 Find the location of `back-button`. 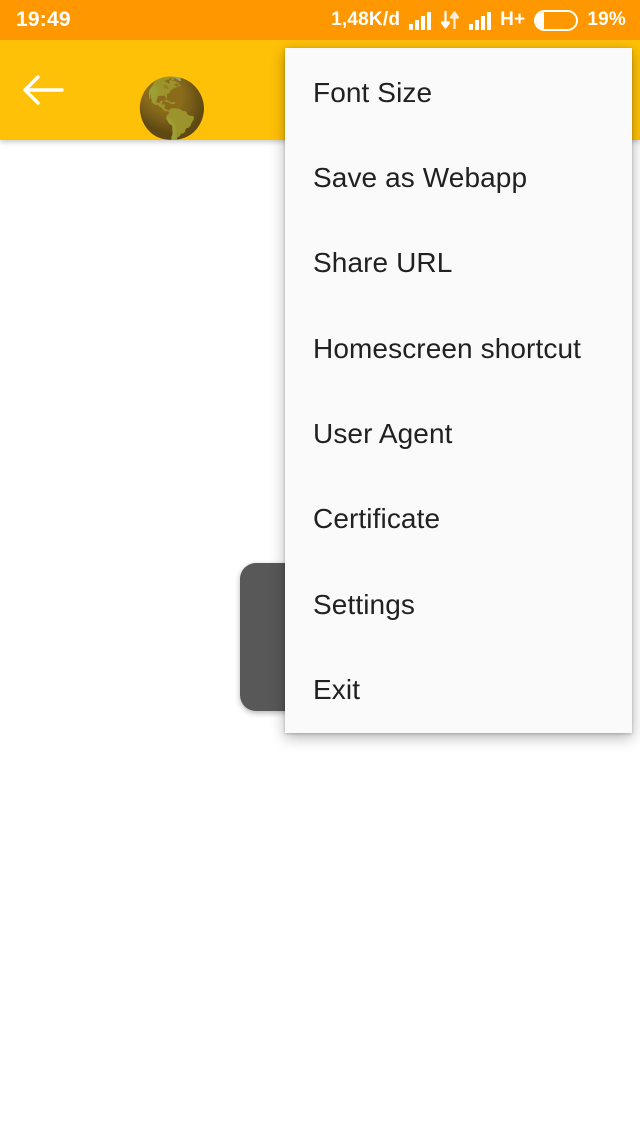

back-button is located at coordinates (42, 90).